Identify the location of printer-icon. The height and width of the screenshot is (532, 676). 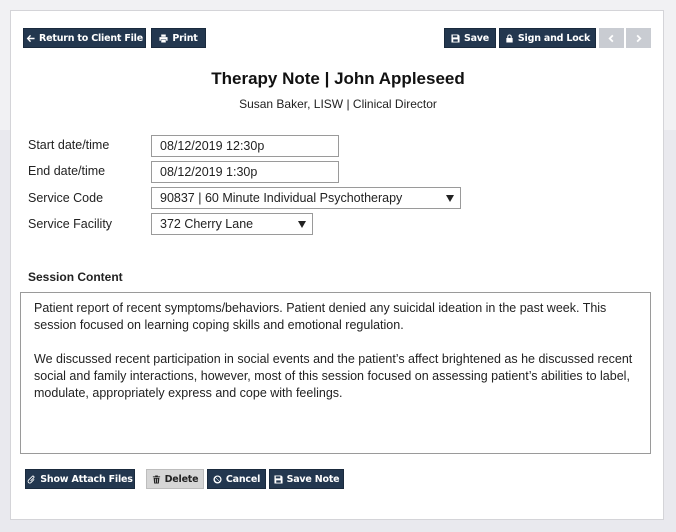
(163, 38).